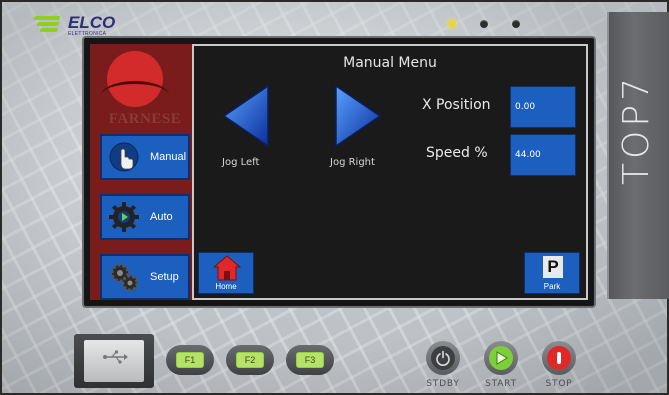 The height and width of the screenshot is (395, 669). I want to click on manual-button: Manual, so click(145, 157).